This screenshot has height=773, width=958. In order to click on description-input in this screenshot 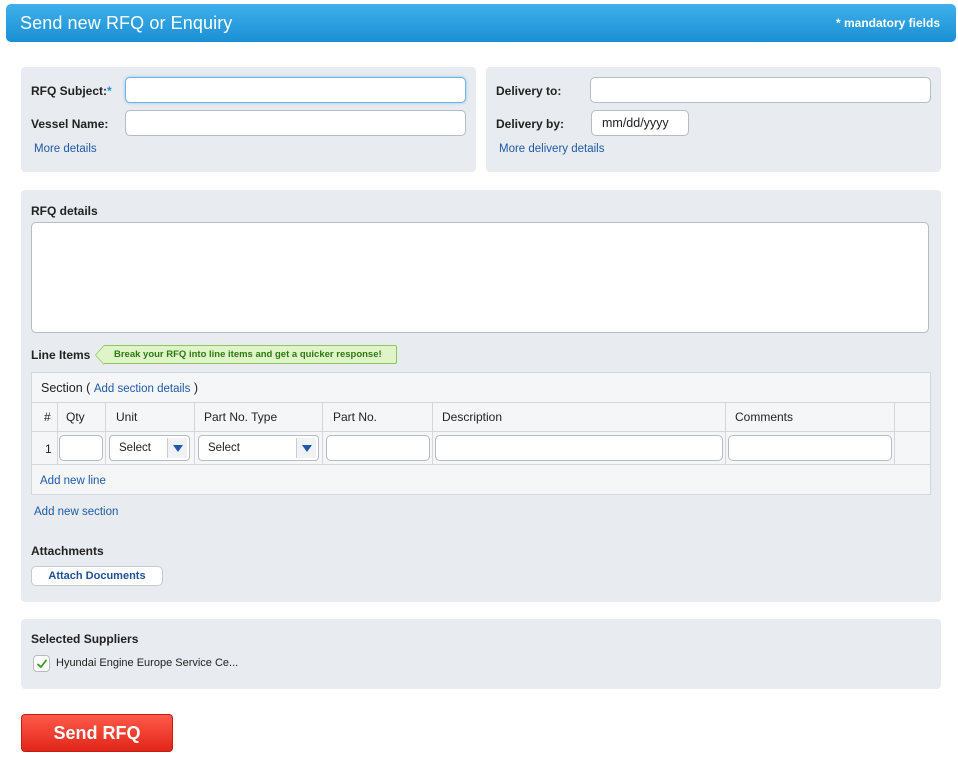, I will do `click(579, 448)`.